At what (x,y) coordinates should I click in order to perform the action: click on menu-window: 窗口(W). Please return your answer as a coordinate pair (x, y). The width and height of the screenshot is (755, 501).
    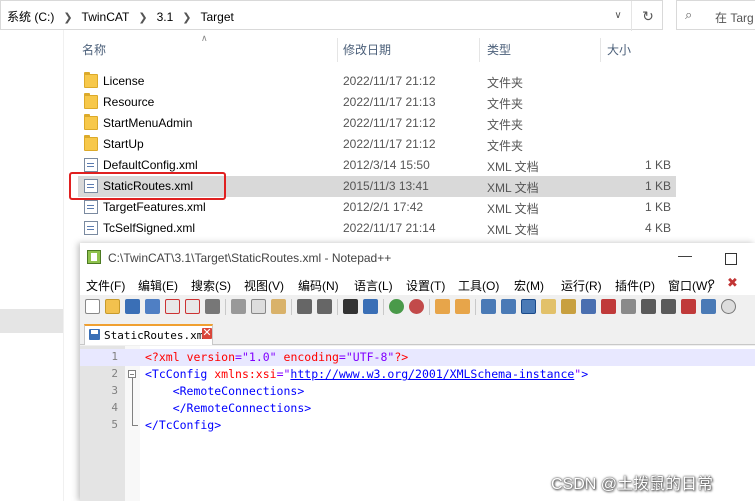
    Looking at the image, I should click on (689, 285).